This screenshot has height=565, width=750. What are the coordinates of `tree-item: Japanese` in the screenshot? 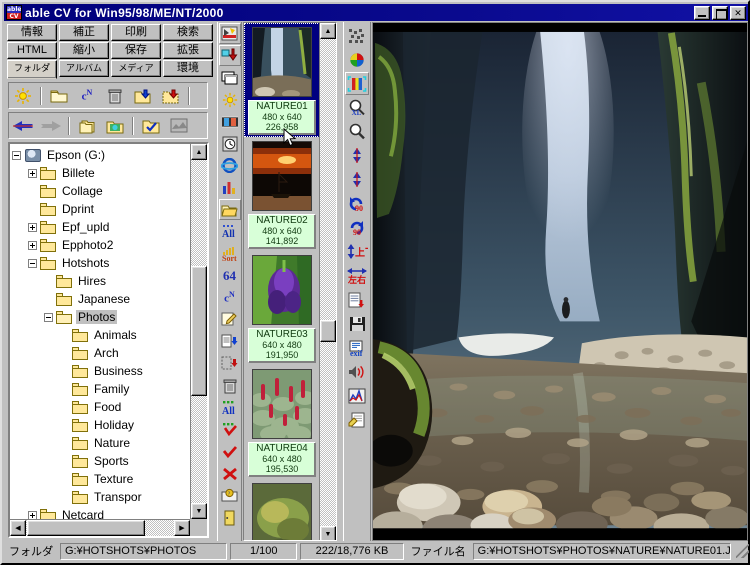 It's located at (103, 299).